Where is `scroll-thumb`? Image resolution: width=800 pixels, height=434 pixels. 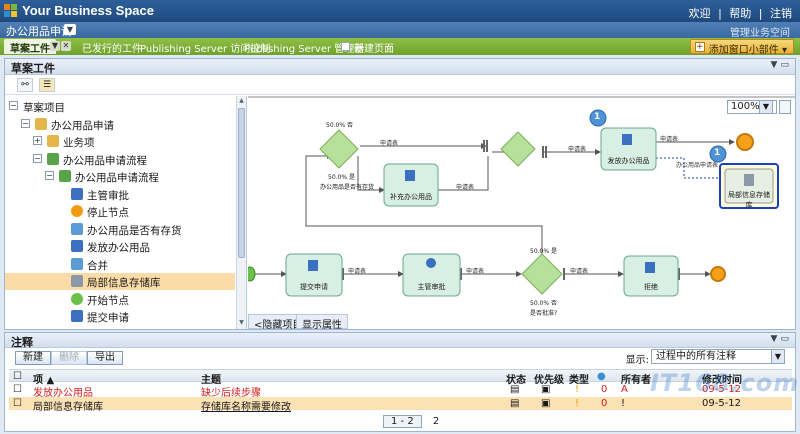
scroll-thumb is located at coordinates (241, 183).